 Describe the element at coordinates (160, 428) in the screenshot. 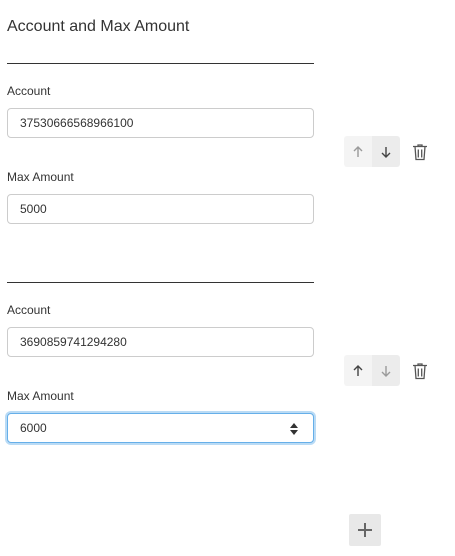

I see `max-amount-input: 6000` at that location.